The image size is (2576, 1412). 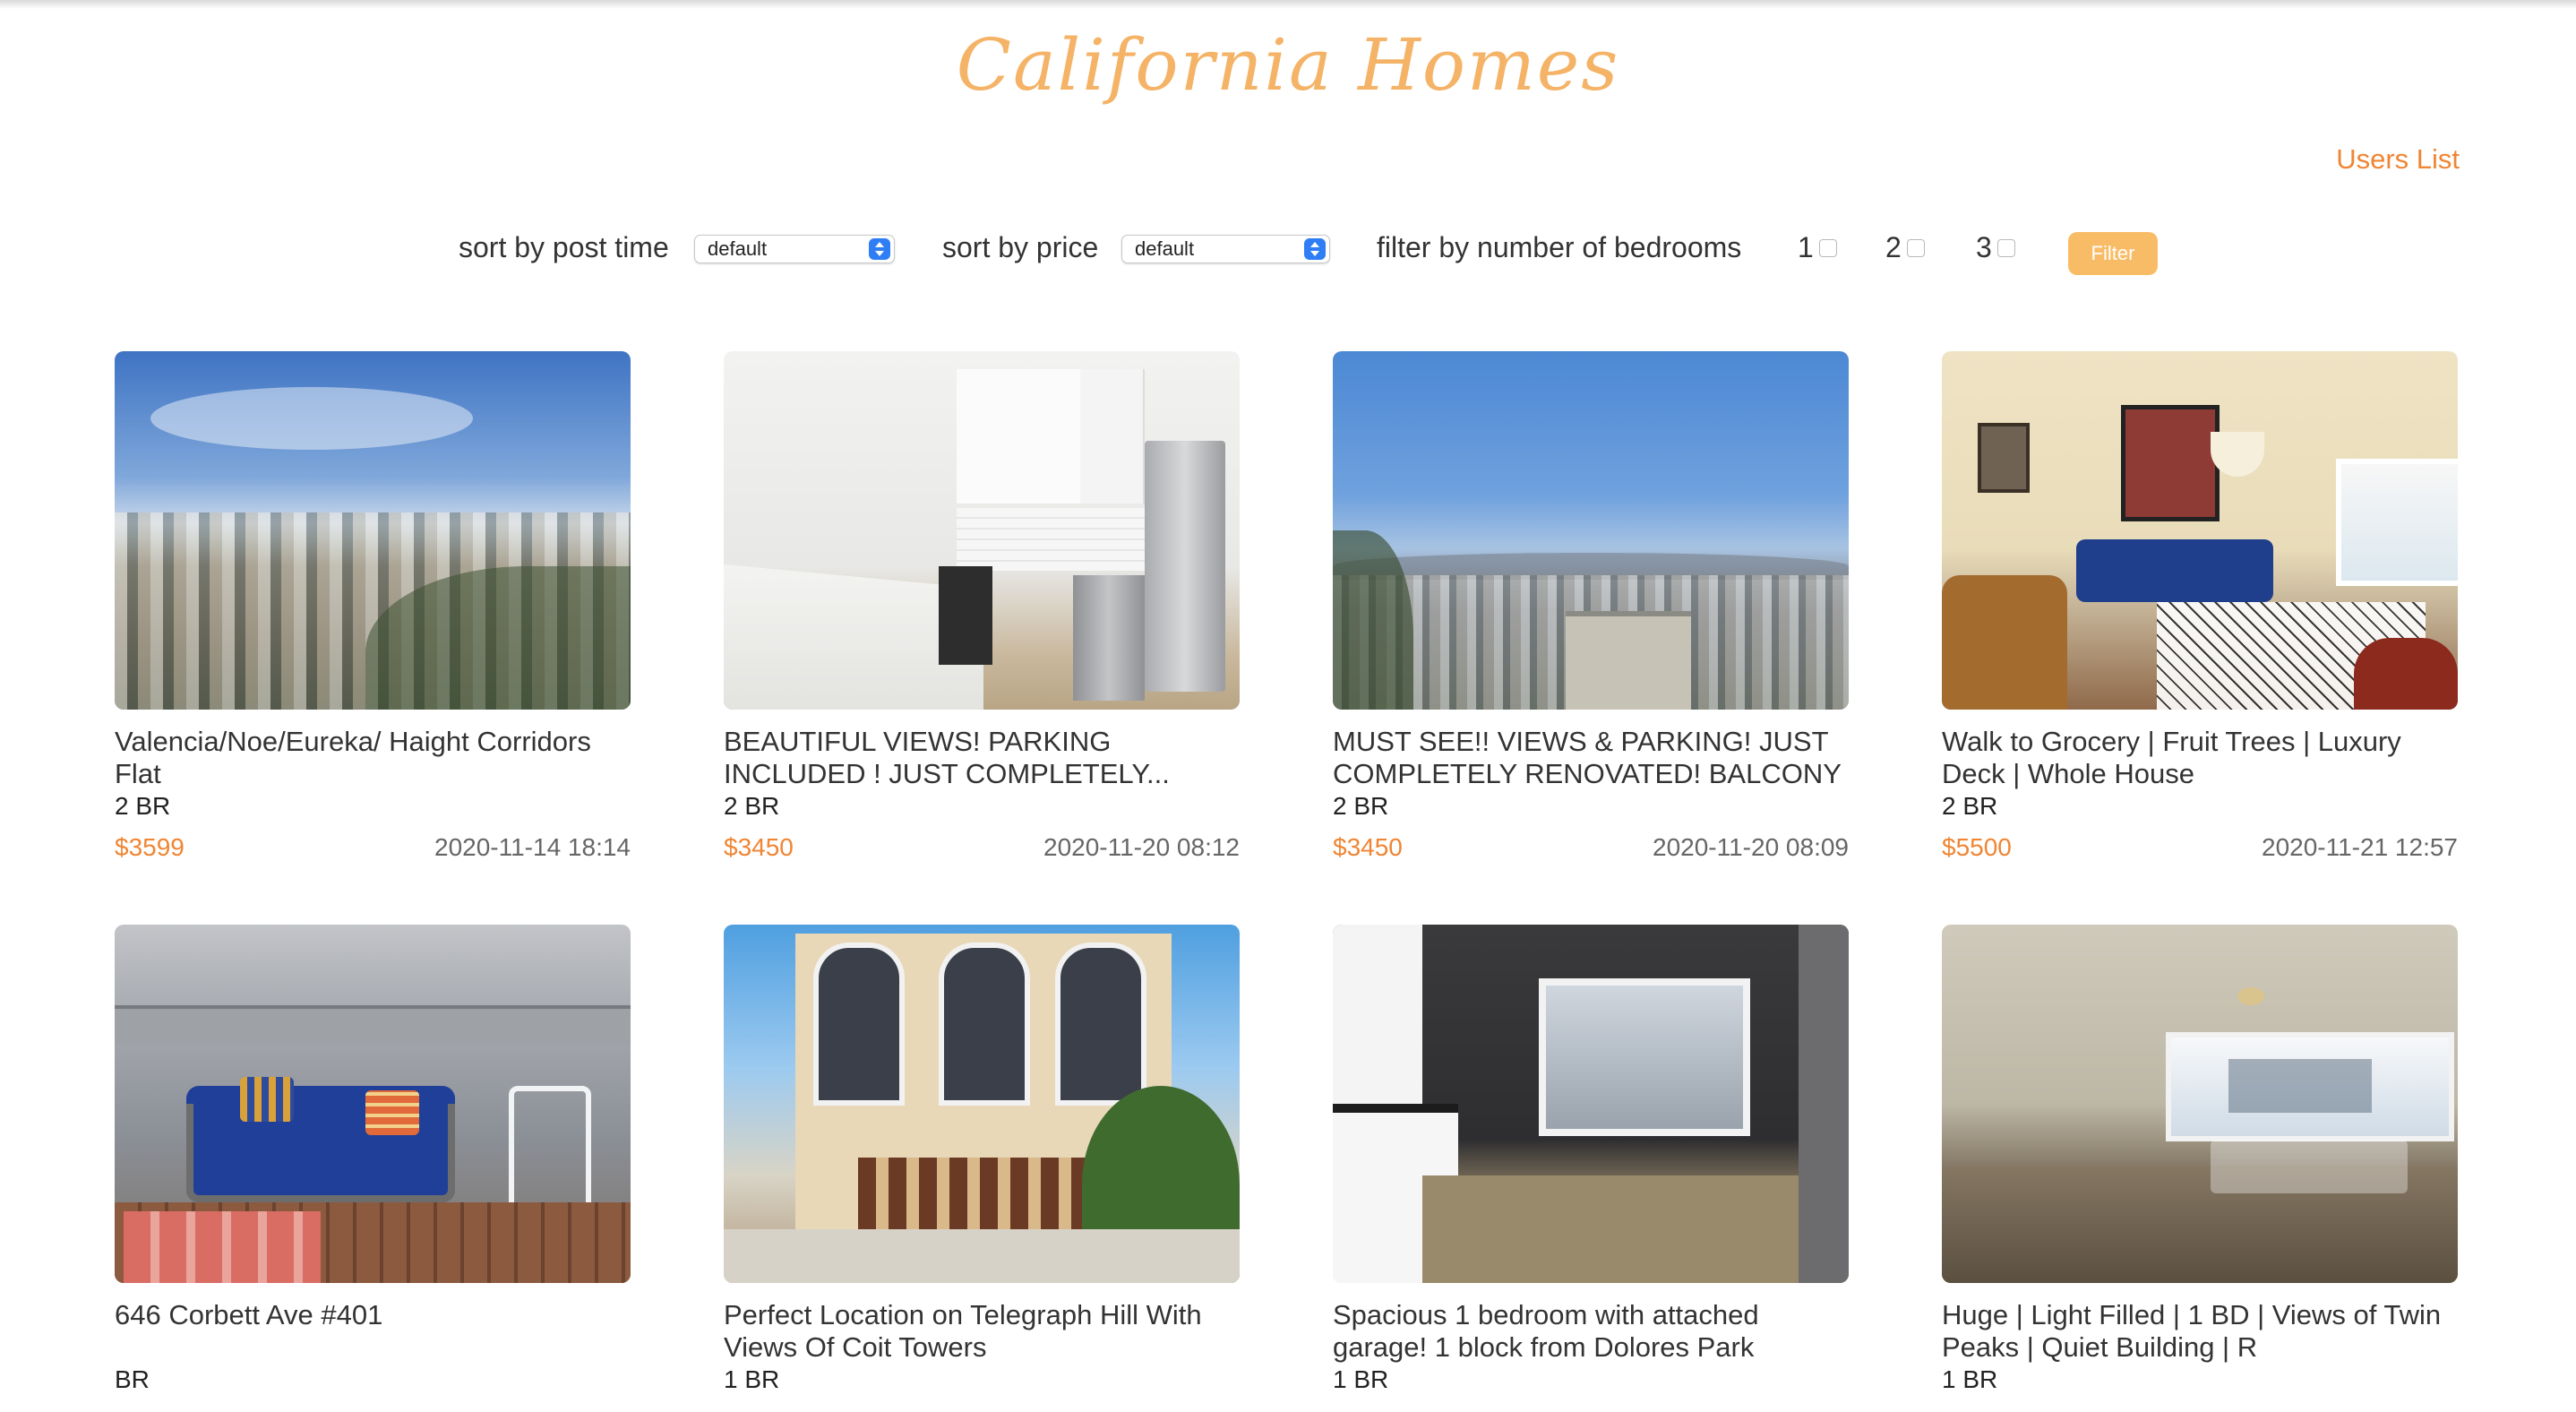 I want to click on listing-price: $5500, so click(x=1977, y=847).